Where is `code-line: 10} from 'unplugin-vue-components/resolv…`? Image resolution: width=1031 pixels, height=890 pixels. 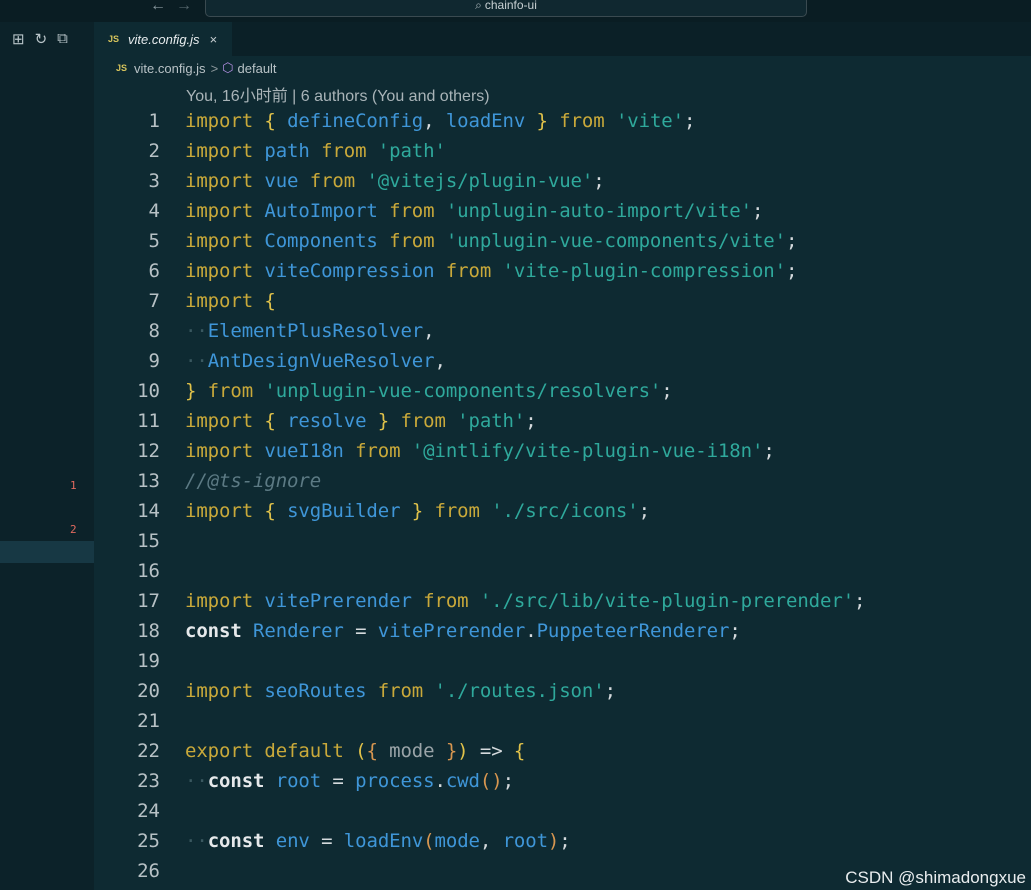 code-line: 10} from 'unplugin-vue-components/resolv… is located at coordinates (562, 391).